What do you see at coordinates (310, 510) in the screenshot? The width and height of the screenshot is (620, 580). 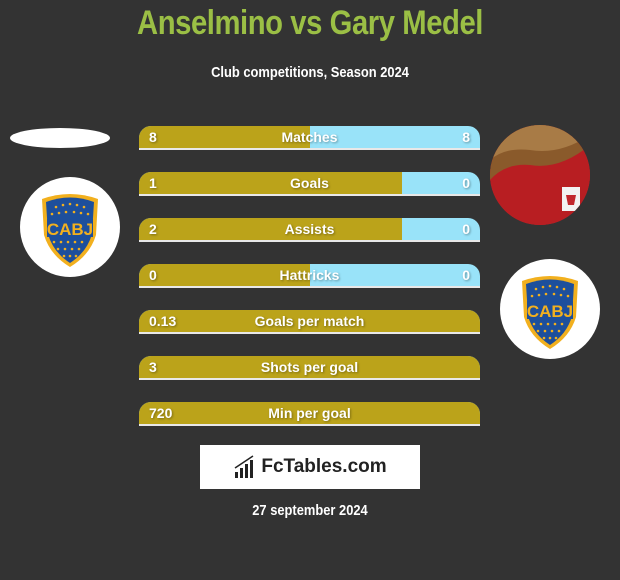 I see `date-label: 27 september 2024` at bounding box center [310, 510].